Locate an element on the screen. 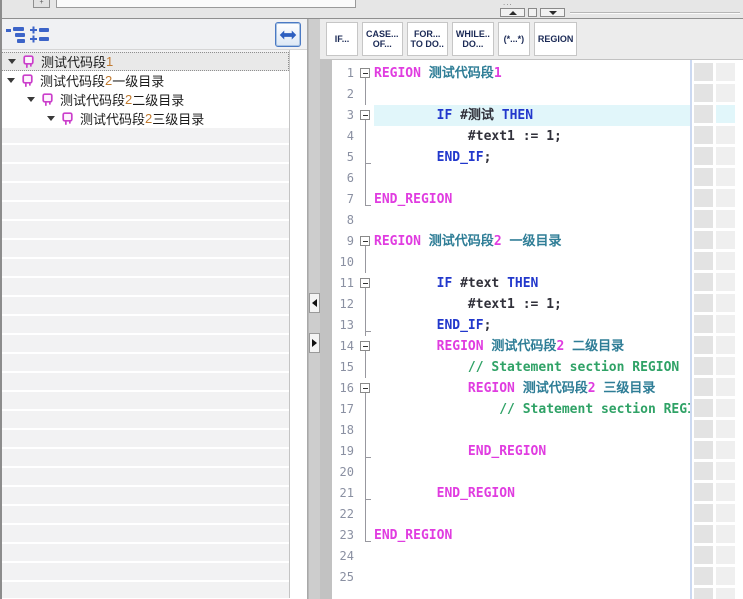 The width and height of the screenshot is (743, 599). expand-all-icon is located at coordinates (40, 34).